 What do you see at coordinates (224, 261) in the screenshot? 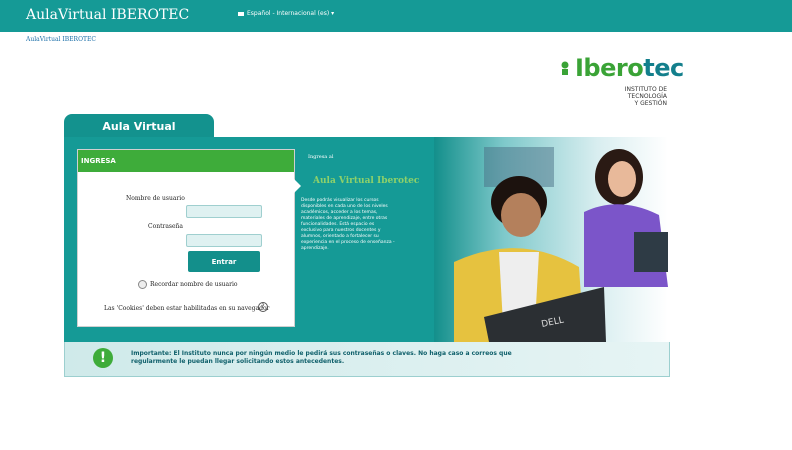
I see `login-button: Entrar` at bounding box center [224, 261].